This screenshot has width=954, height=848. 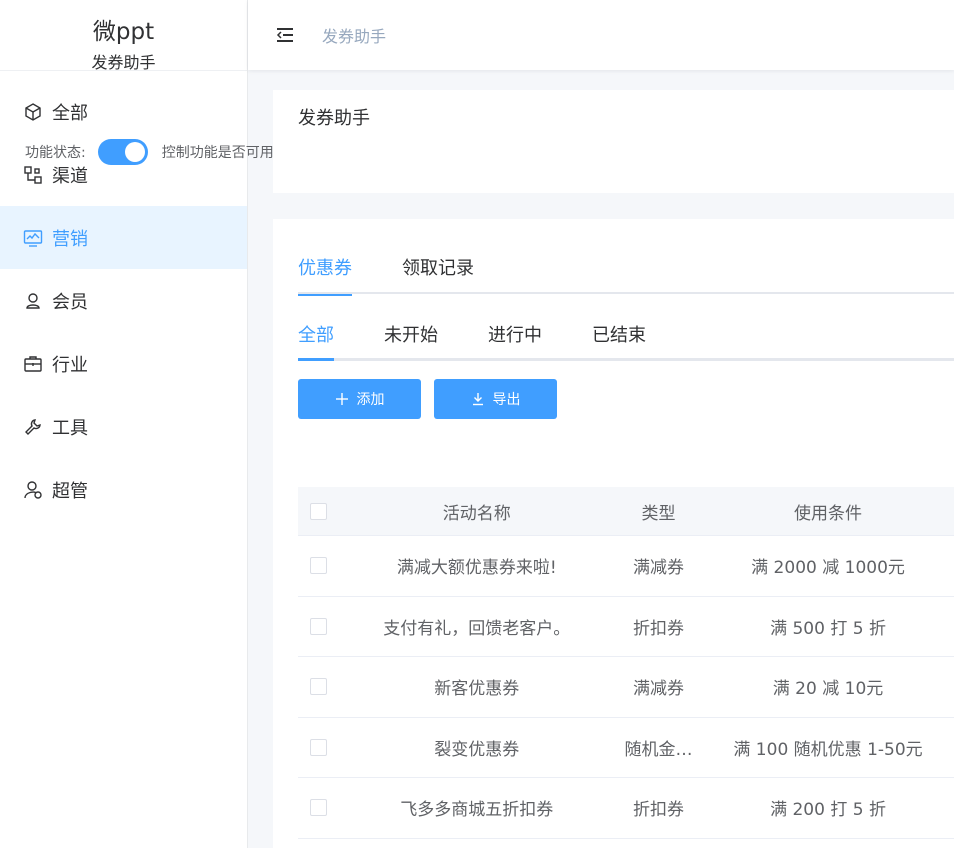 What do you see at coordinates (70, 365) in the screenshot?
I see `sidebar-item-label: 行业` at bounding box center [70, 365].